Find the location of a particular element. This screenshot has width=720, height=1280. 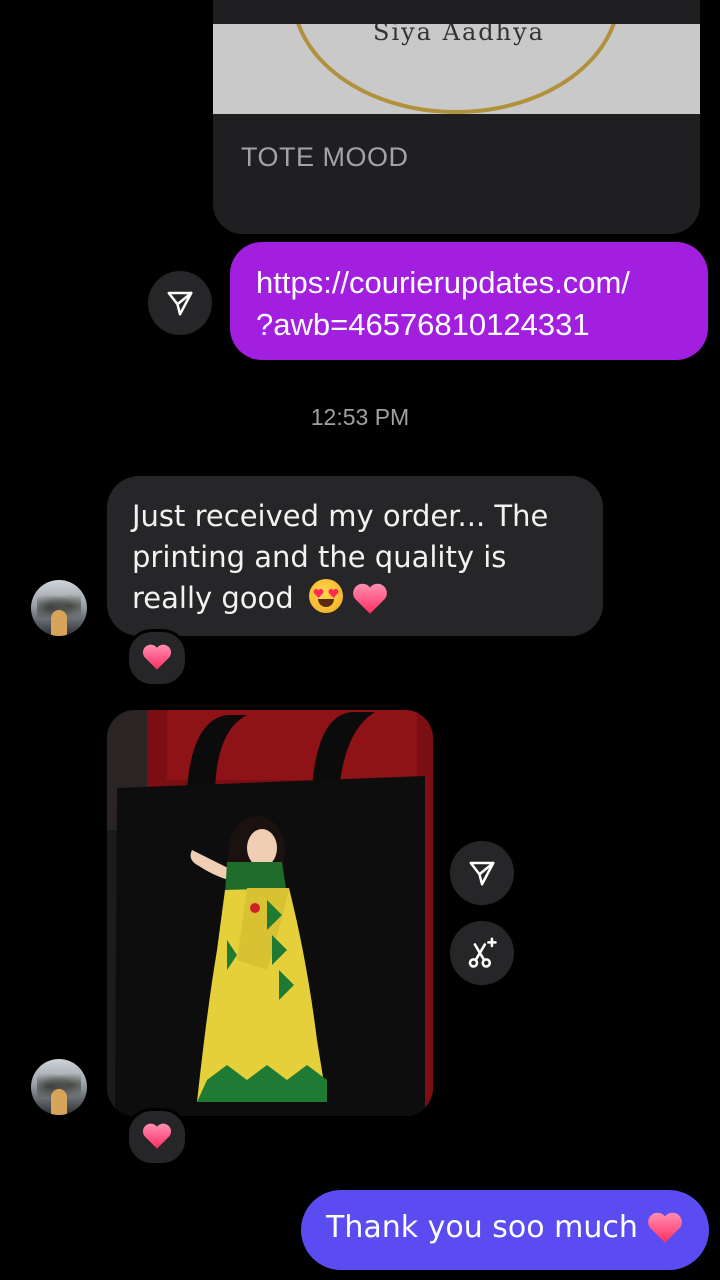

share-button-image is located at coordinates (482, 873).